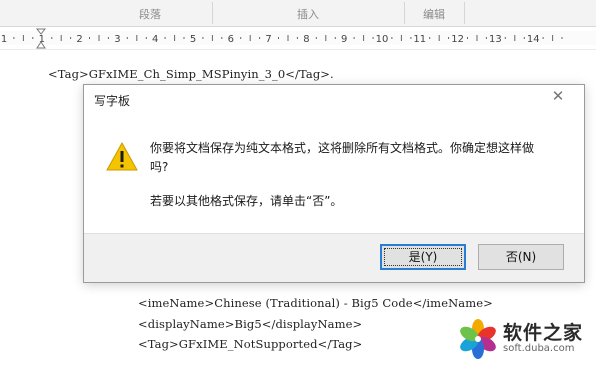 The width and height of the screenshot is (596, 367). Describe the element at coordinates (539, 348) in the screenshot. I see `watermark-url: soft.duba.com` at that location.